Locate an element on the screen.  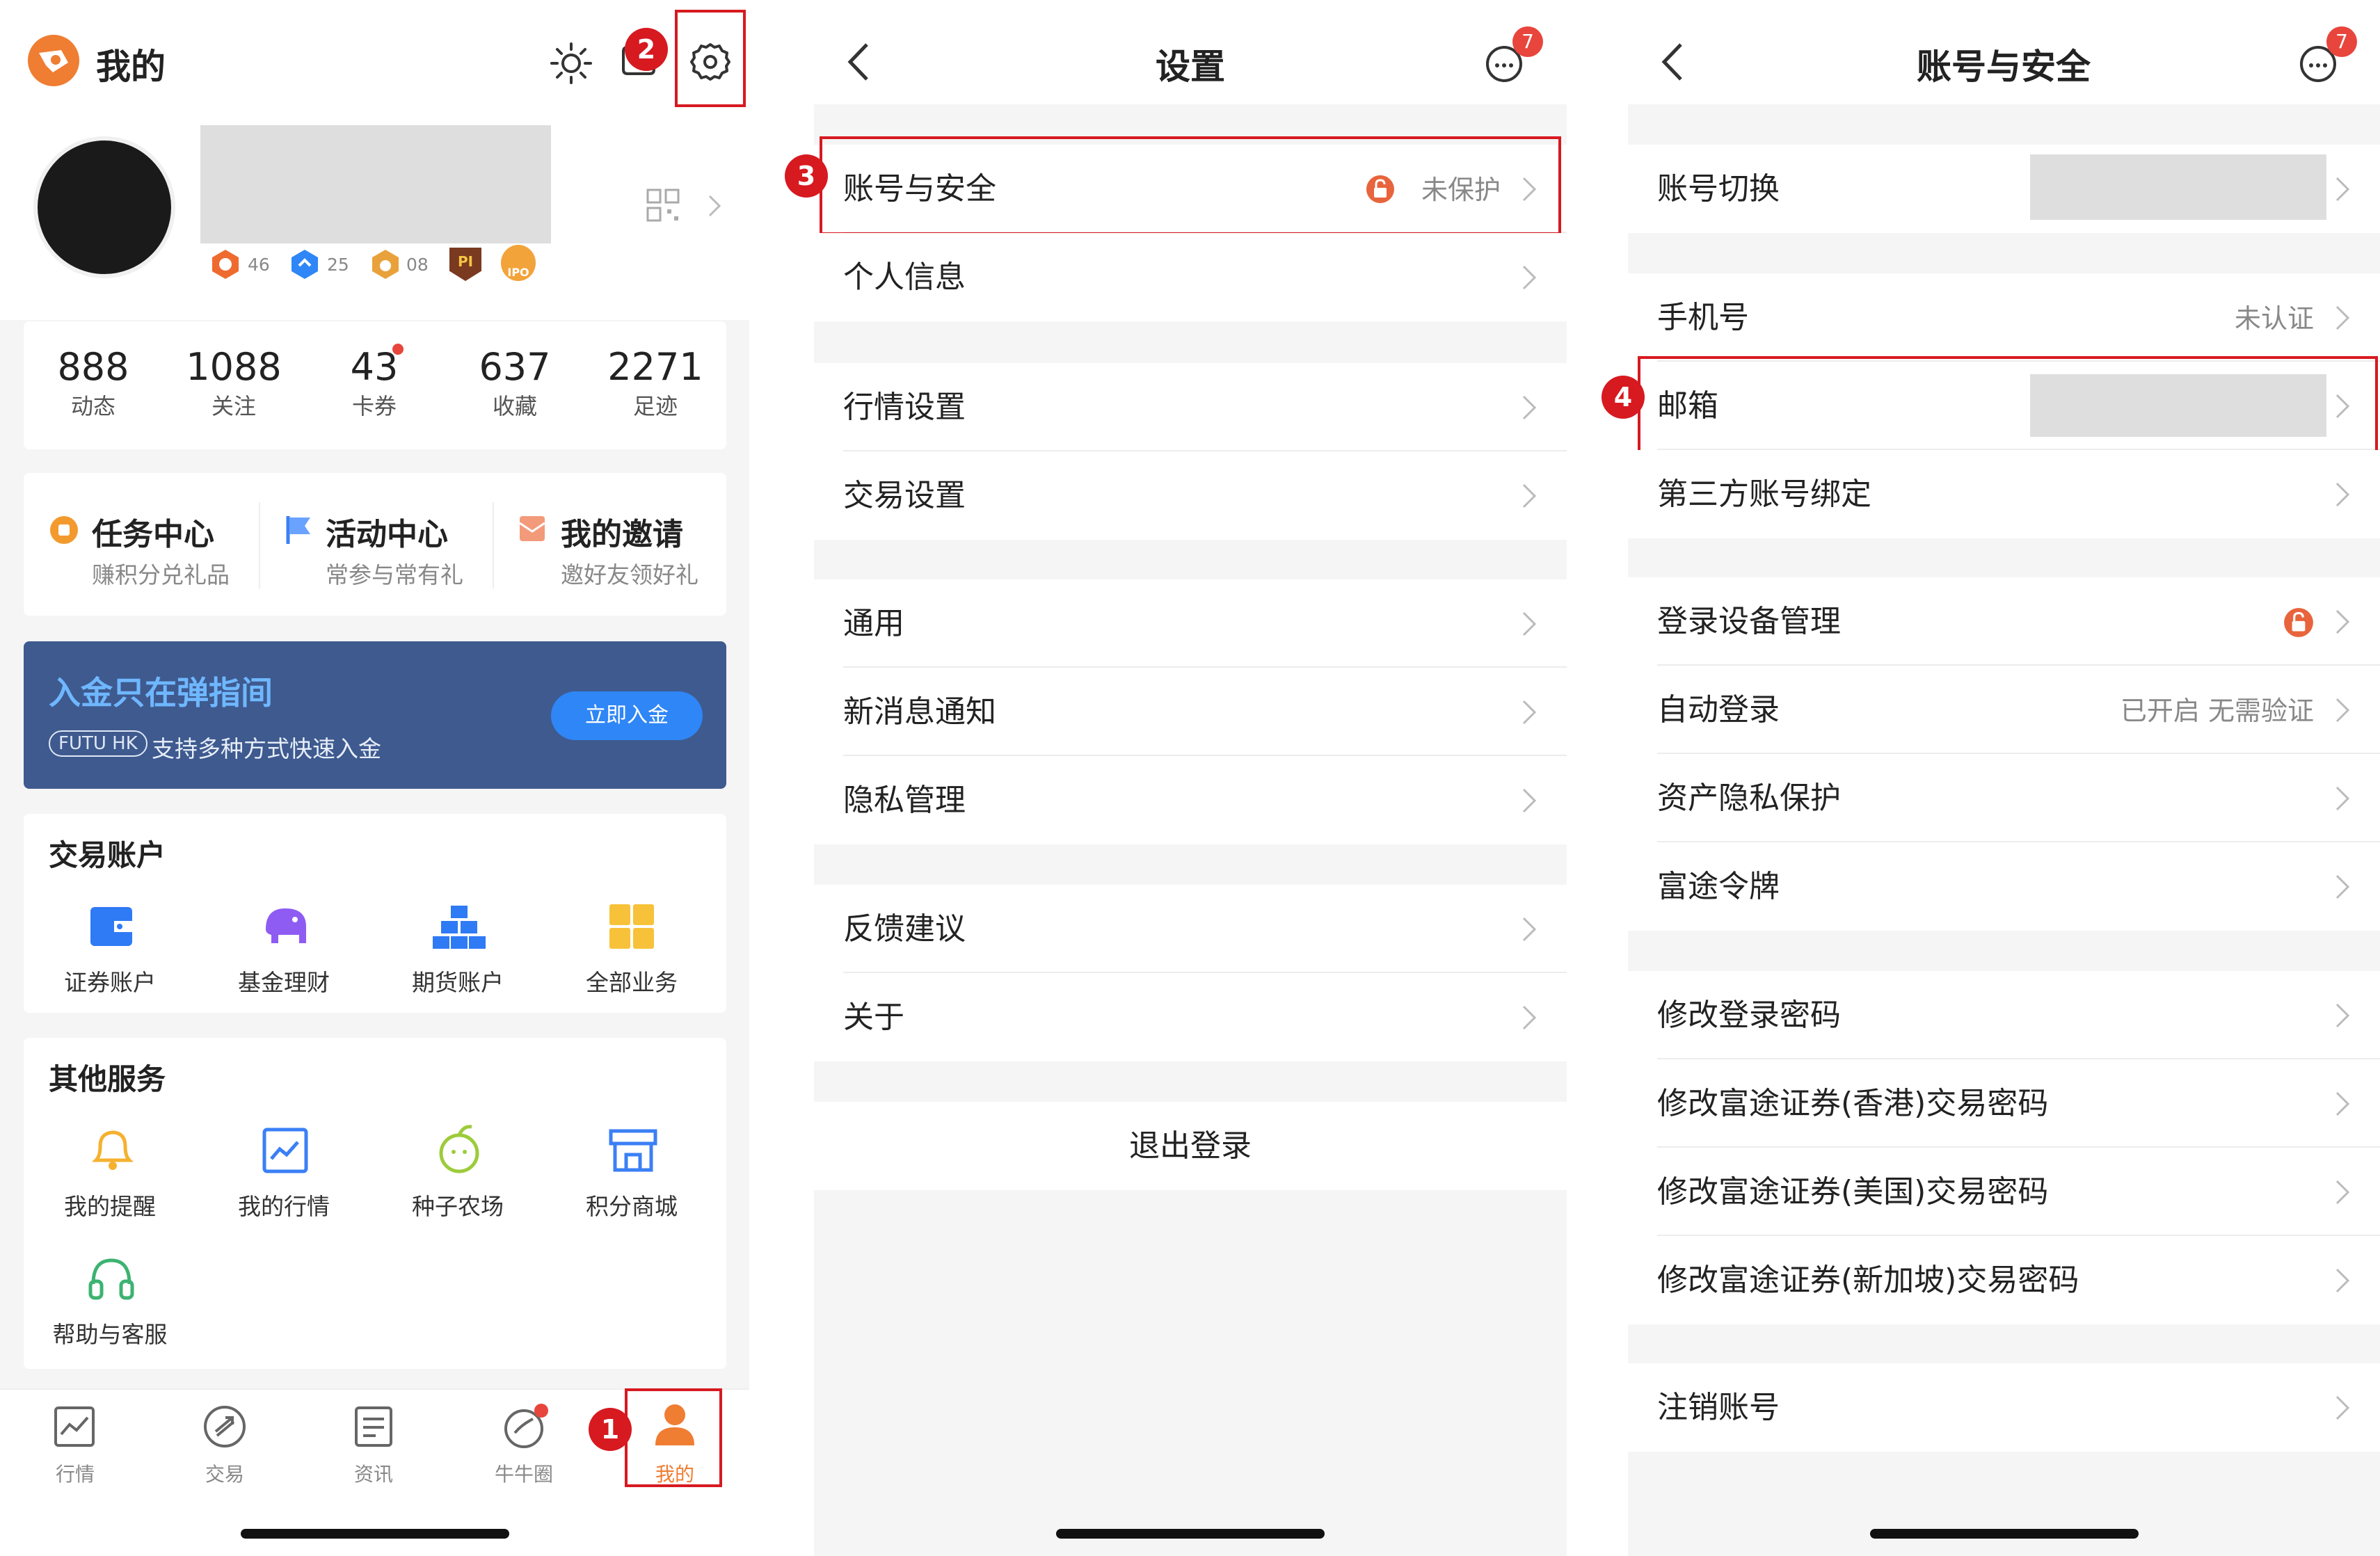
stat-history: 2271 足迹 is located at coordinates (655, 383).